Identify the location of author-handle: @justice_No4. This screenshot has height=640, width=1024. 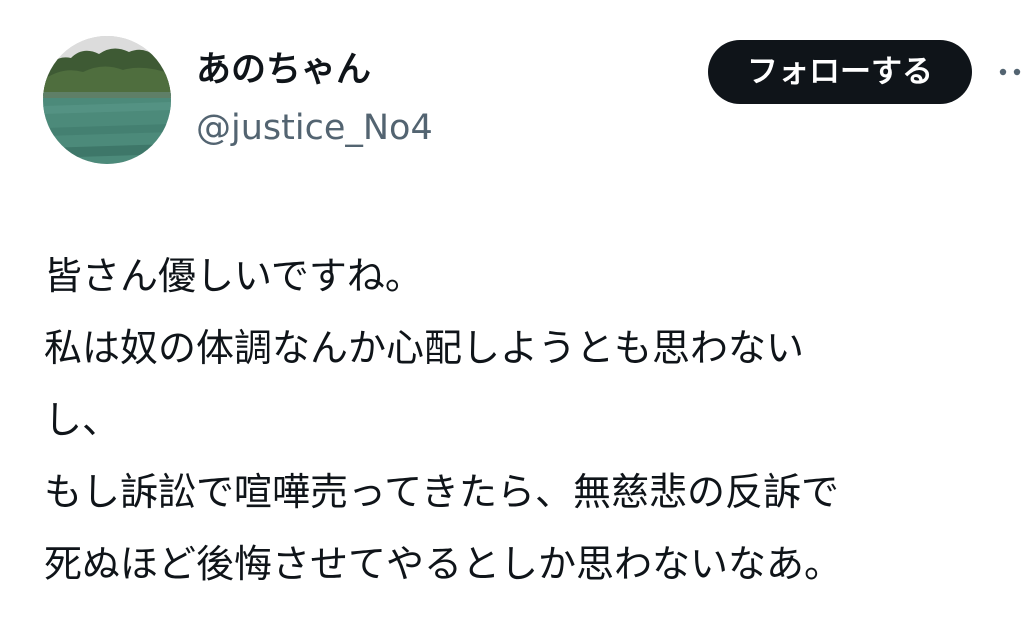
(314, 128).